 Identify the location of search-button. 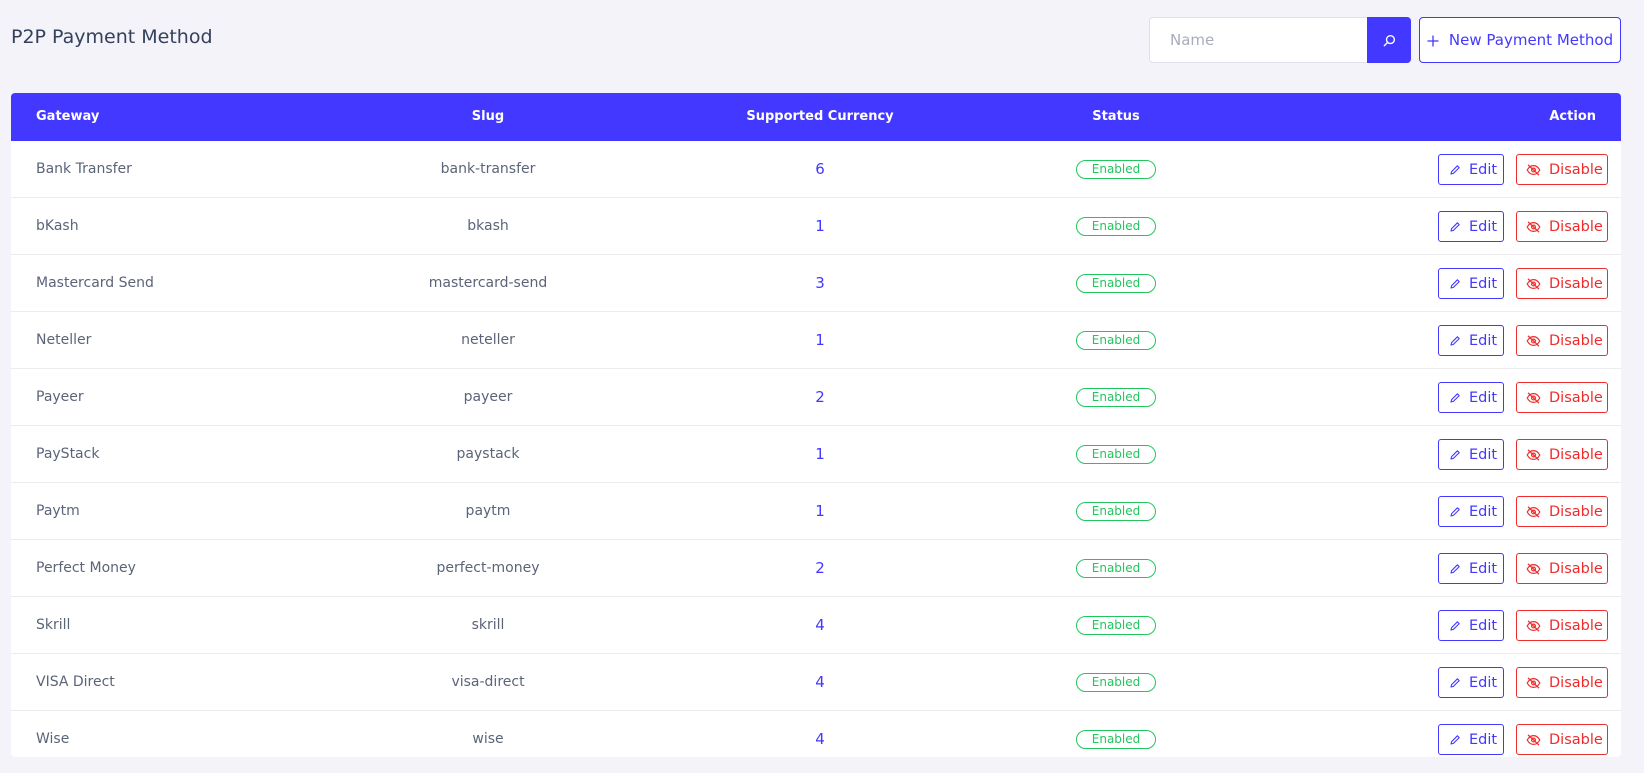
(1389, 40).